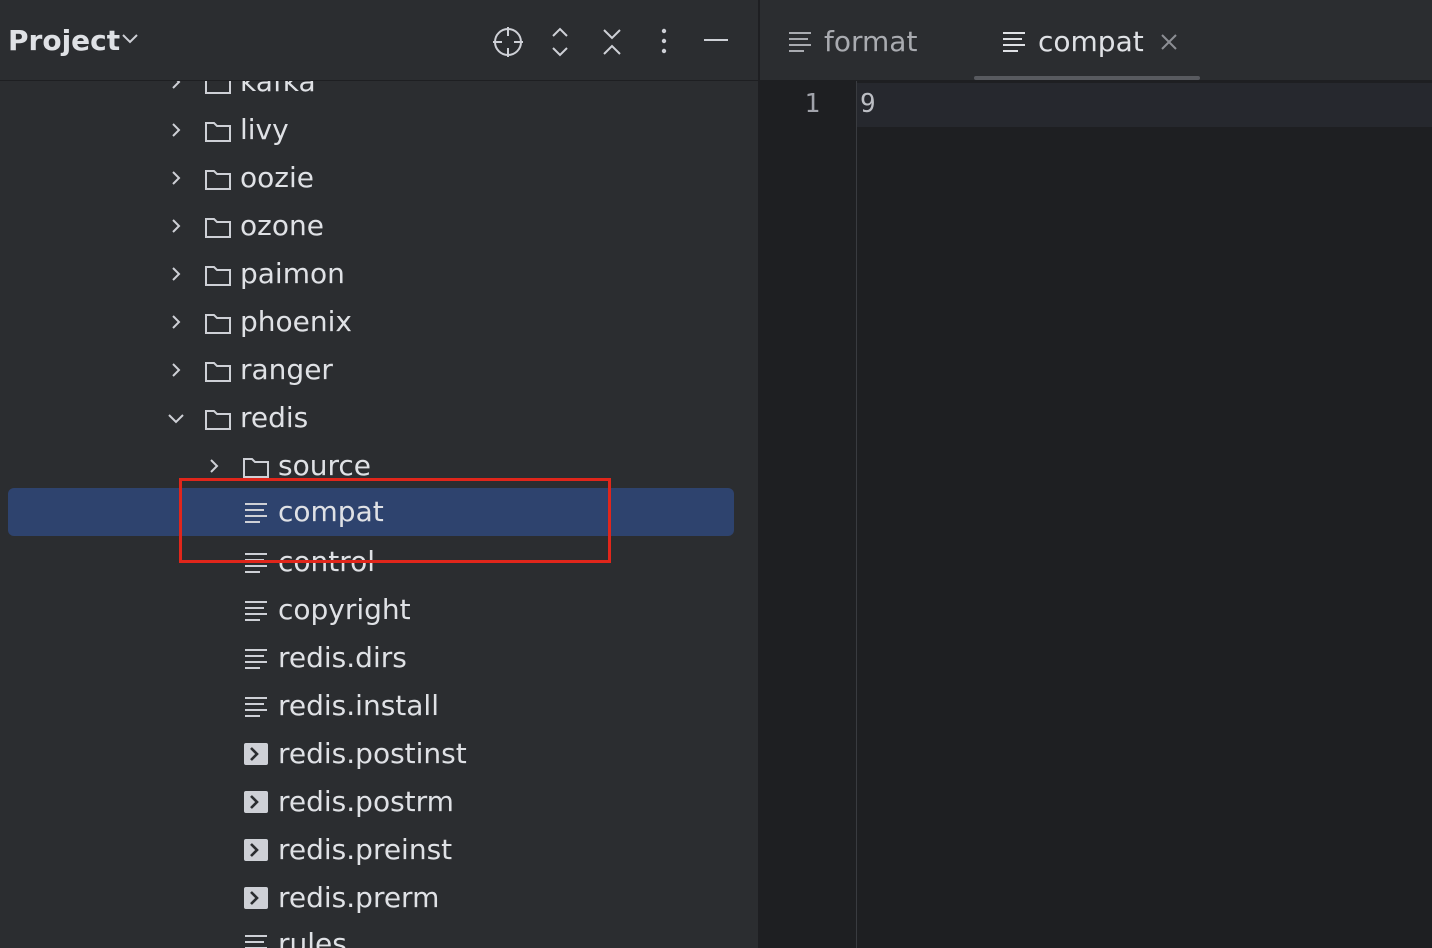 The width and height of the screenshot is (1432, 948). What do you see at coordinates (379, 40) in the screenshot?
I see `project-header: Project` at bounding box center [379, 40].